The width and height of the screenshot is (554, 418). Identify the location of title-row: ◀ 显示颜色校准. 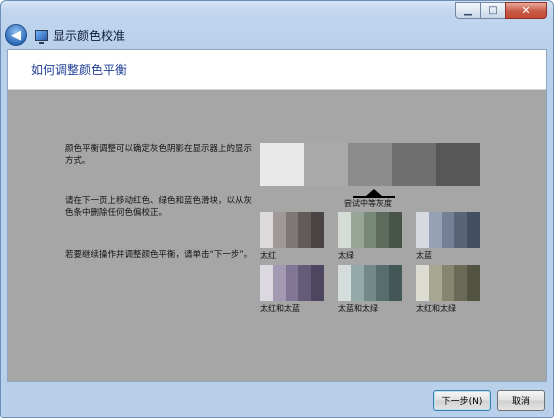
(65, 35).